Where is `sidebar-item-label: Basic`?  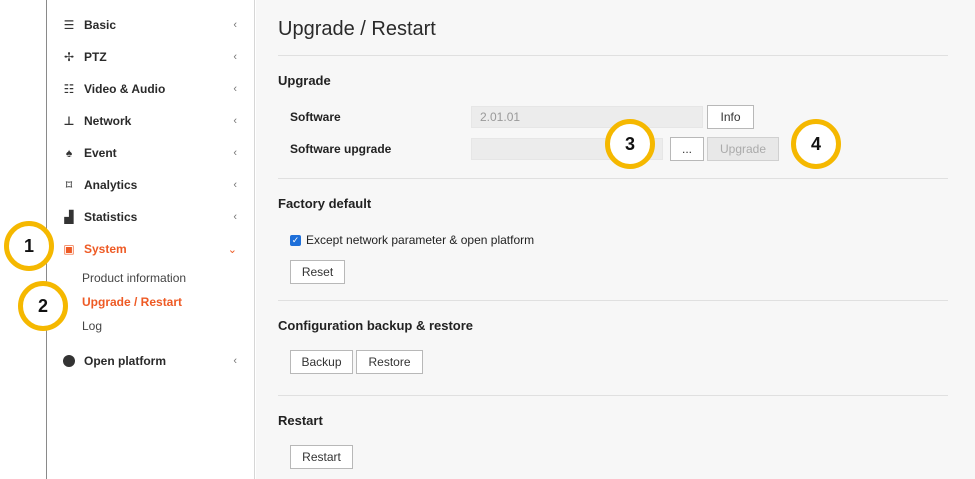
sidebar-item-label: Basic is located at coordinates (100, 25).